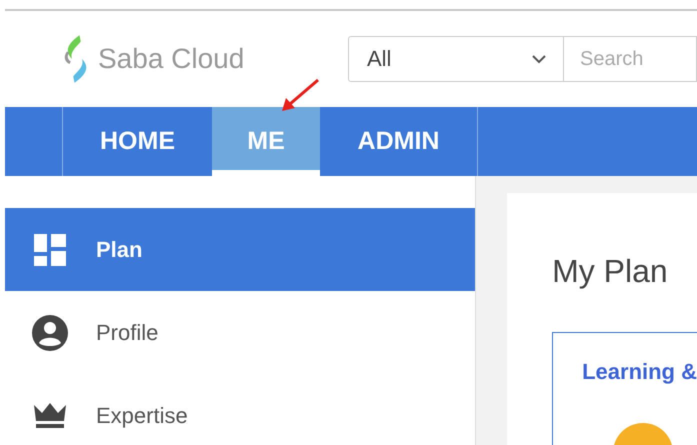  I want to click on dashboard-icon, so click(50, 250).